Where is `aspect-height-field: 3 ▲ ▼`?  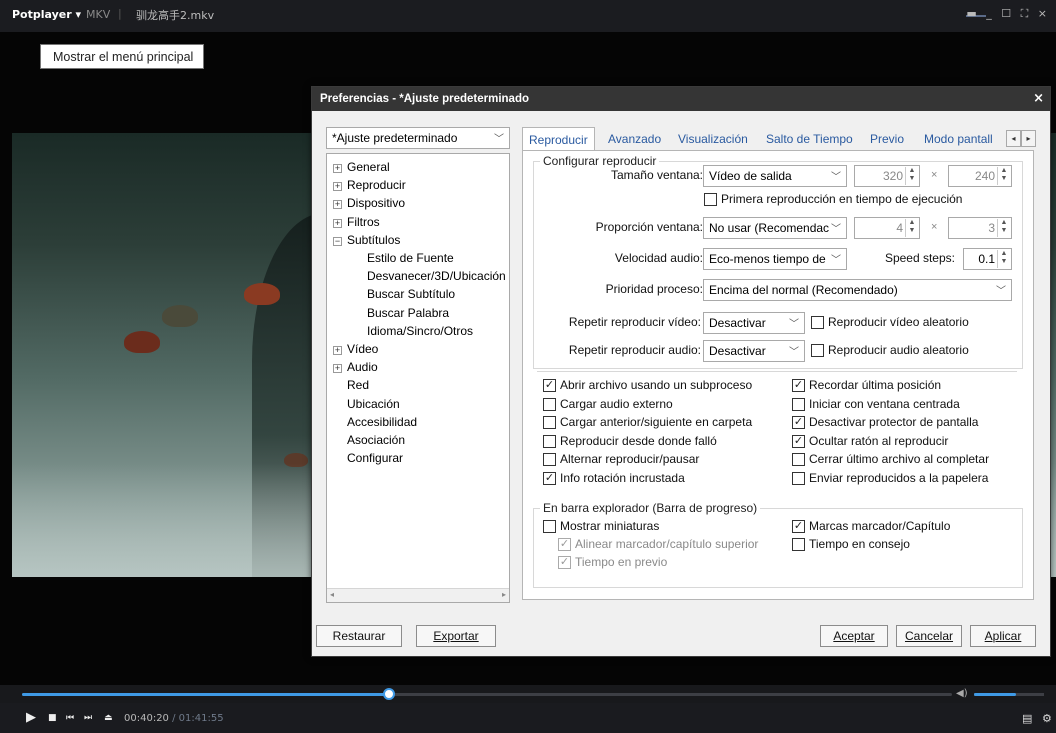
aspect-height-field: 3 ▲ ▼ is located at coordinates (980, 228).